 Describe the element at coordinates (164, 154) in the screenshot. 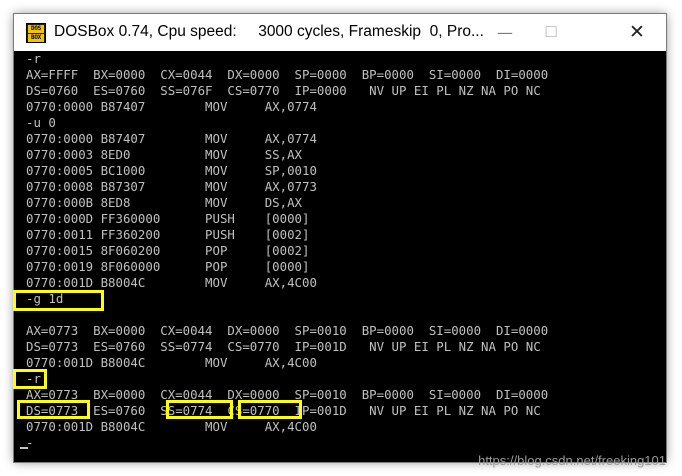

I see `terminal-line: 0770:0003 8ED0 MOV SS,AX` at that location.